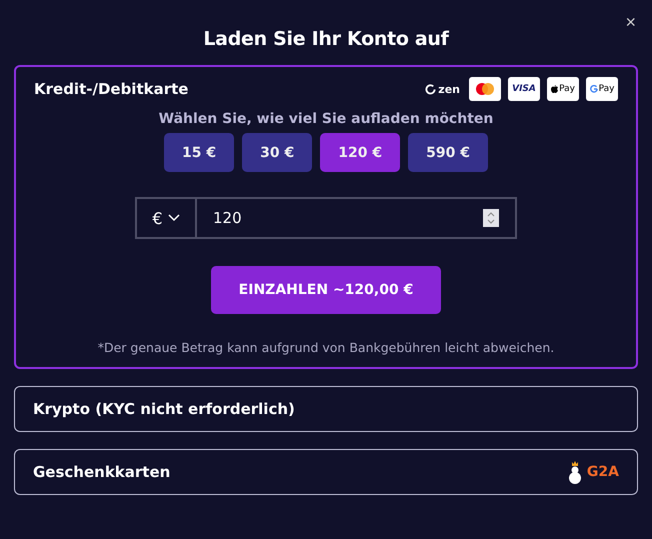  I want to click on amount-option: 15 €, so click(199, 152).